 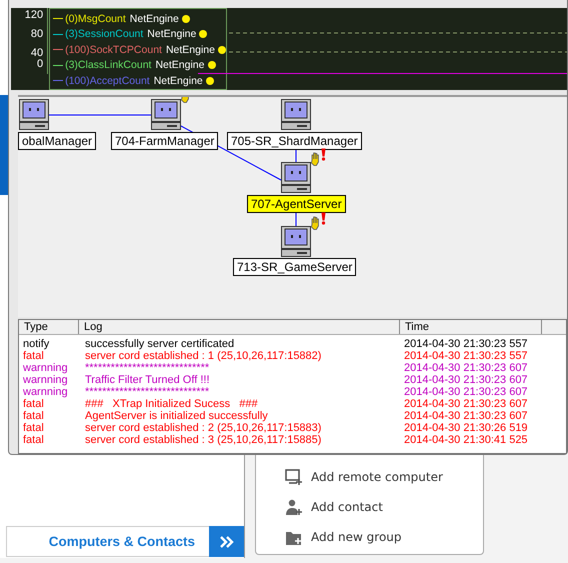 What do you see at coordinates (203, 428) in the screenshot?
I see `log-message: server cord established : 2 (25,10,26,117:15883)` at bounding box center [203, 428].